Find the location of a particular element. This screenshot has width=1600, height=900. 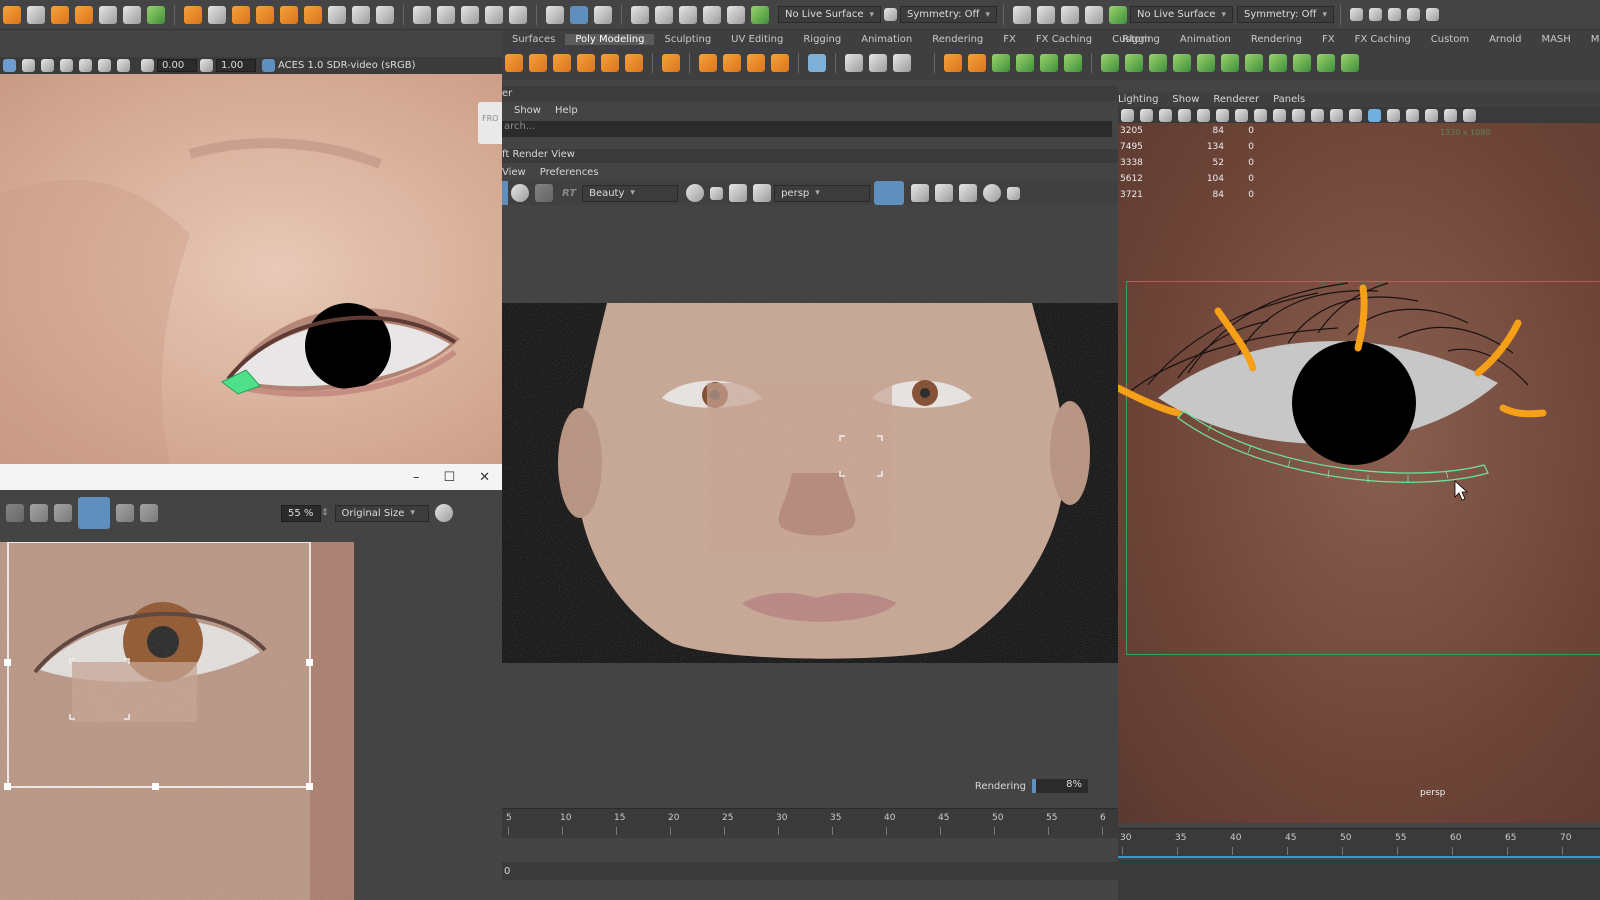

lights-icon is located at coordinates (1432, 14).